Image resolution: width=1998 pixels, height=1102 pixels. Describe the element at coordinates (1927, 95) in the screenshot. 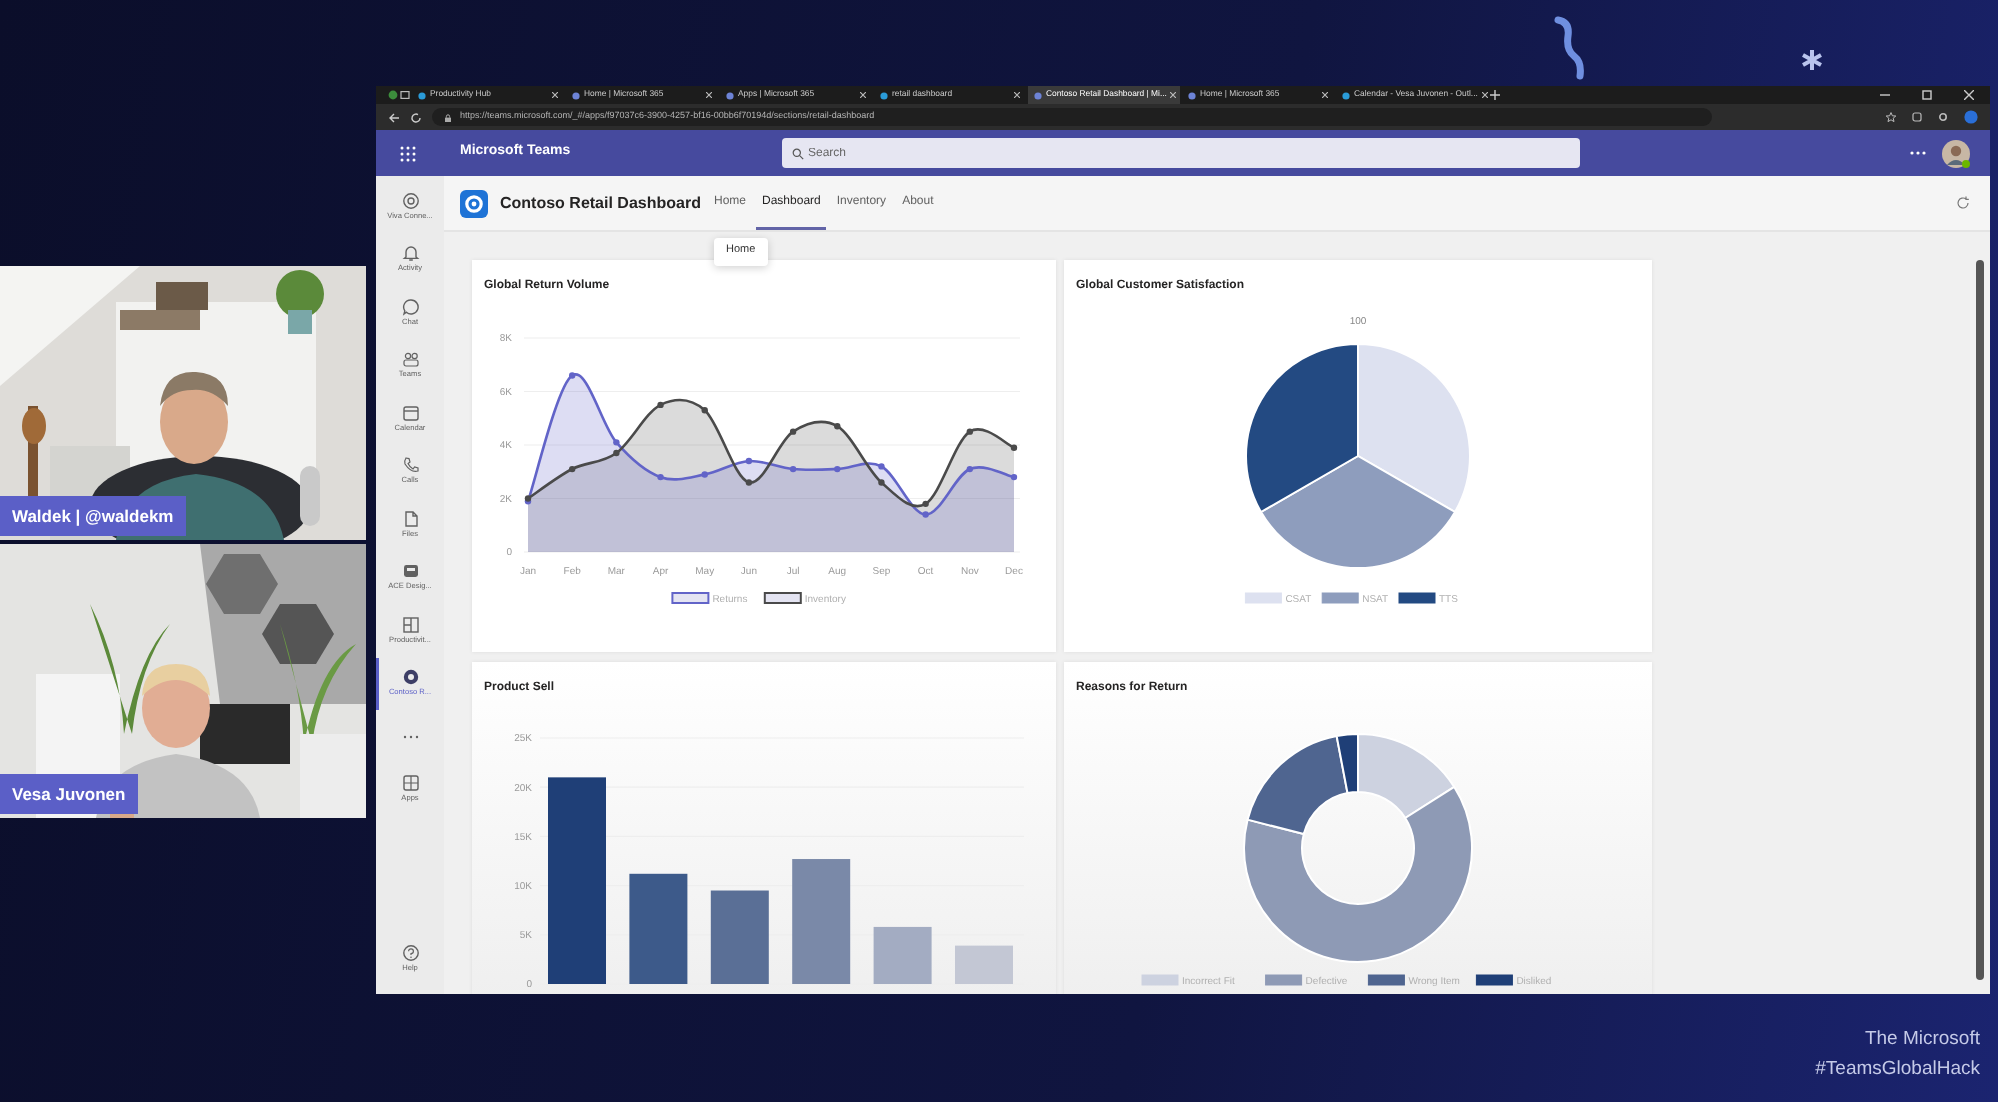

I see `maximize-icon` at that location.